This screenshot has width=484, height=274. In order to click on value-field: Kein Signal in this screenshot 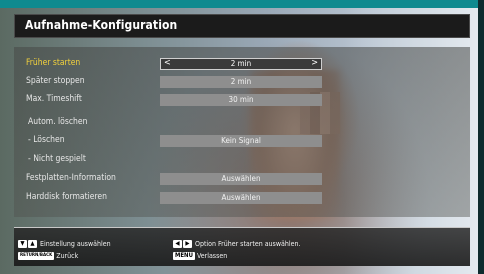, I will do `click(241, 141)`.